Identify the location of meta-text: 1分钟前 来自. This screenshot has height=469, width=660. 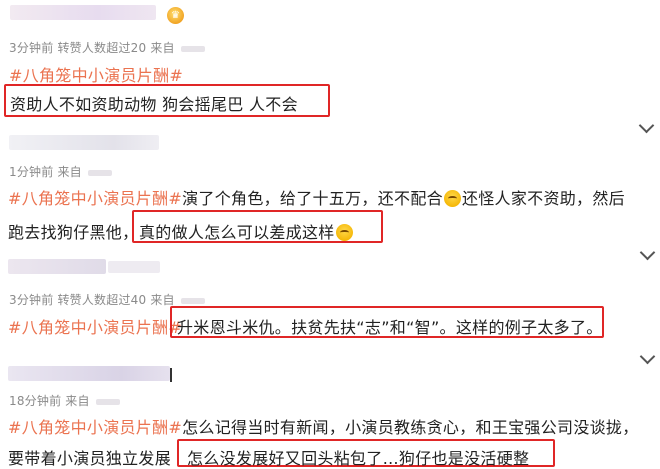
(45, 172).